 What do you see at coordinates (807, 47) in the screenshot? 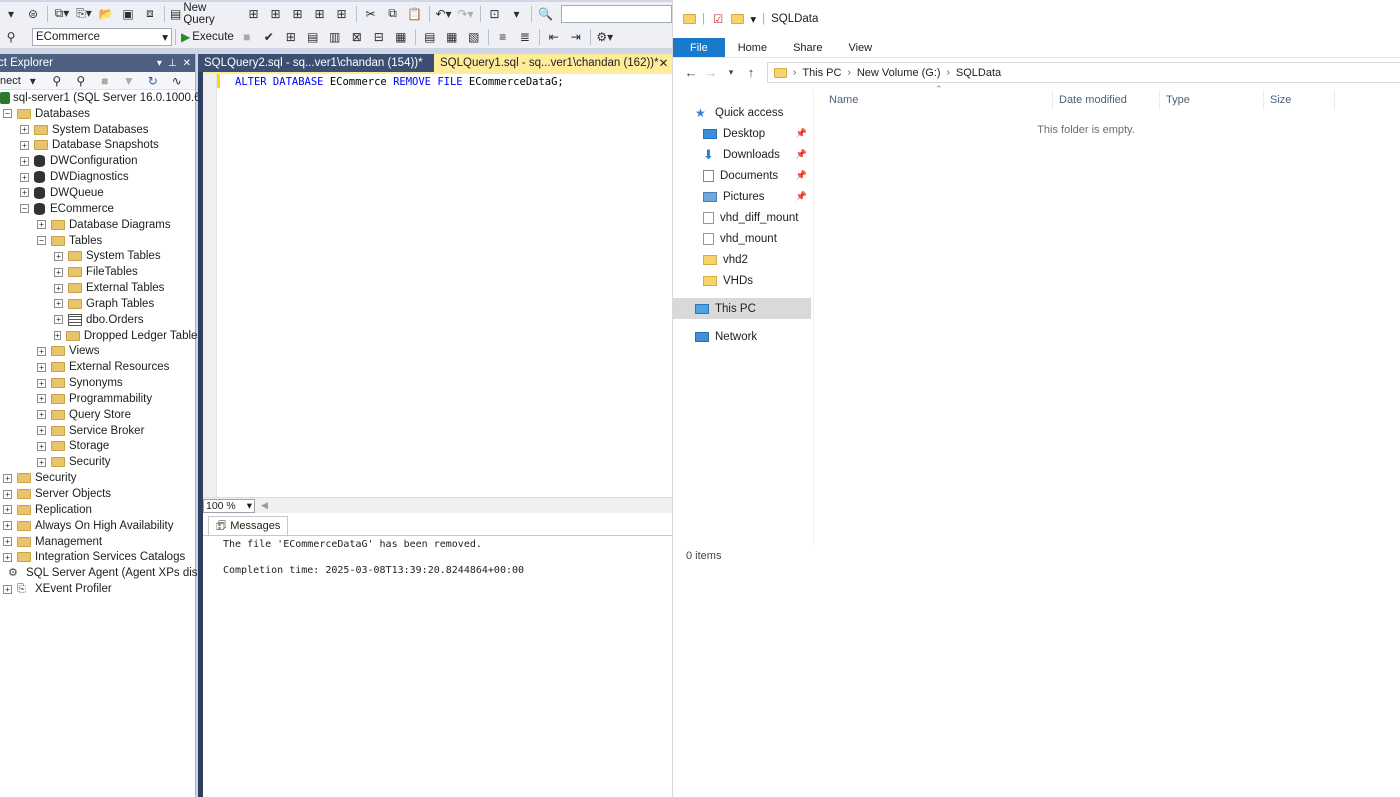
I see `ribbon-tab-share: Share` at bounding box center [807, 47].